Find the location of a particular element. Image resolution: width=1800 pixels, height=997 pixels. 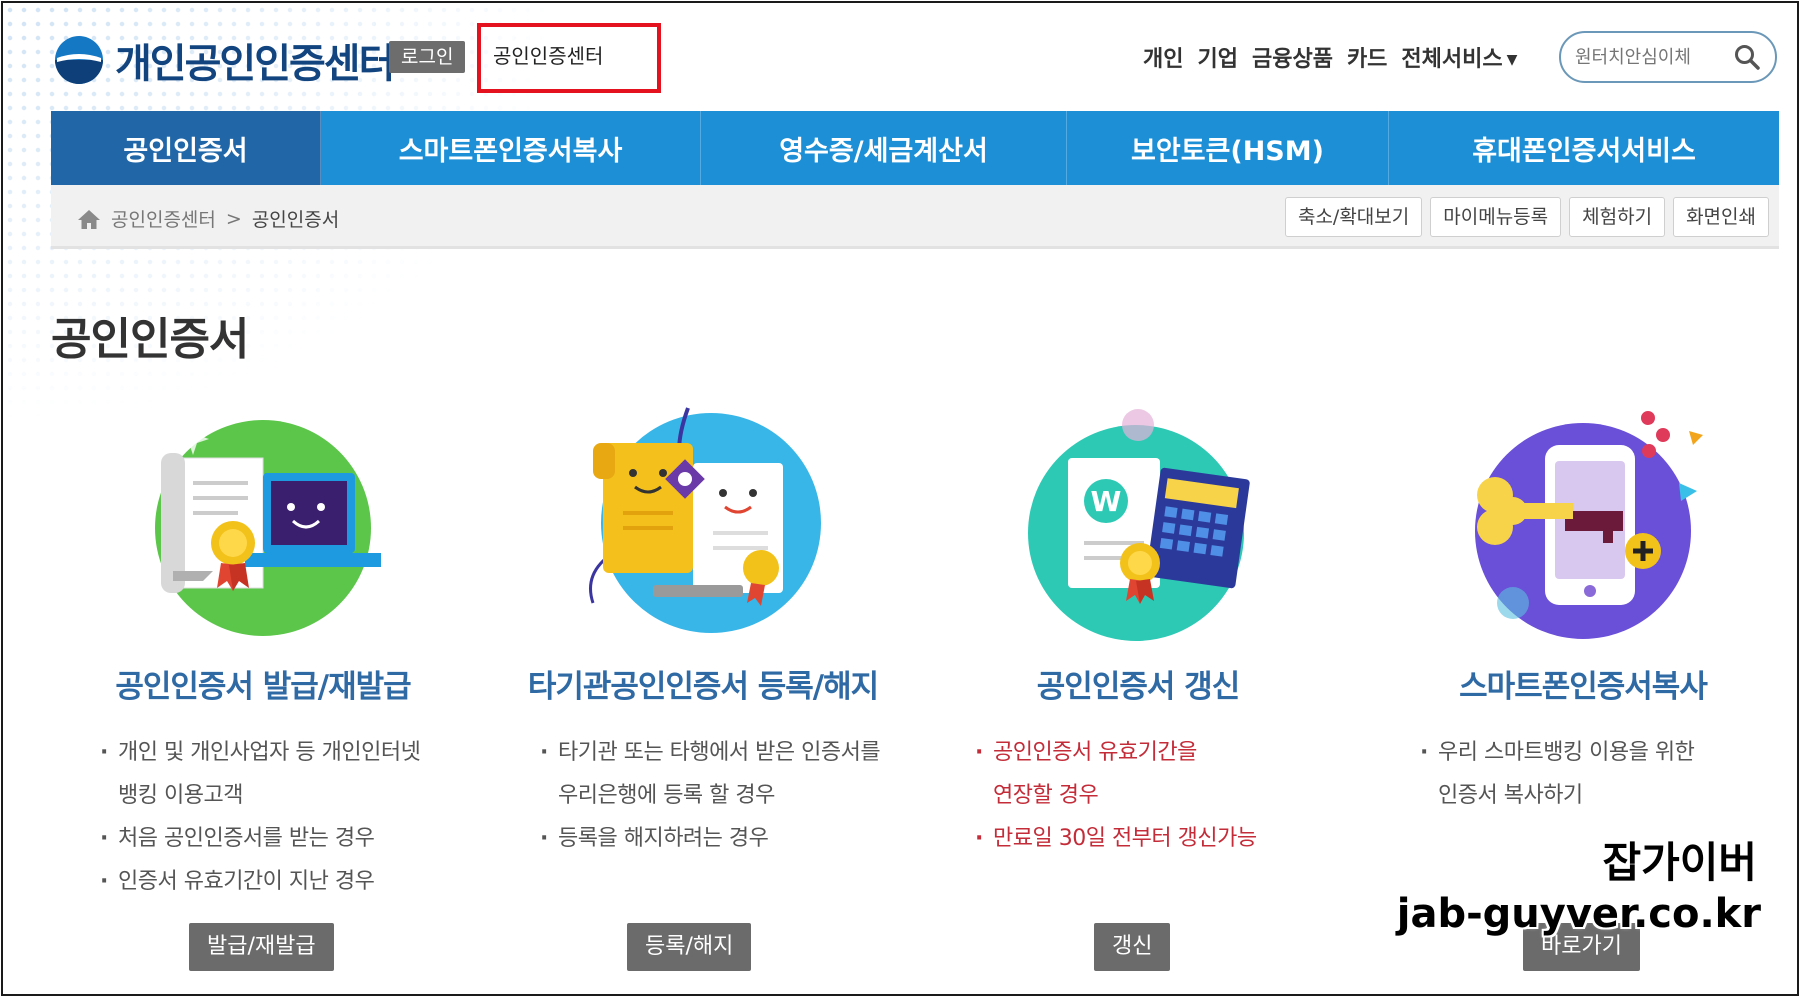

card-title: 타기관공인인증서 등록/해지 is located at coordinates (703, 683).